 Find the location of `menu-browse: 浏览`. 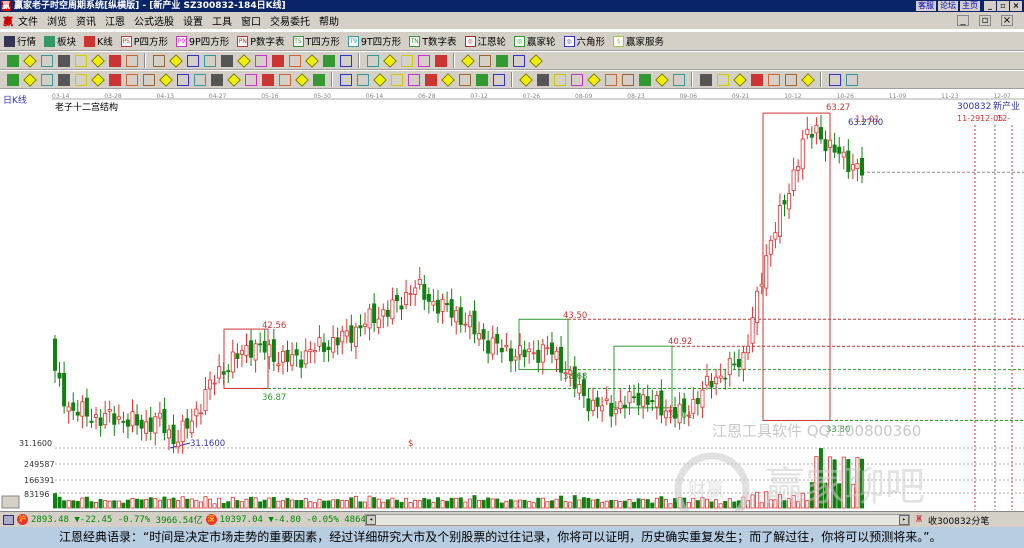

menu-browse: 浏览 is located at coordinates (57, 20).